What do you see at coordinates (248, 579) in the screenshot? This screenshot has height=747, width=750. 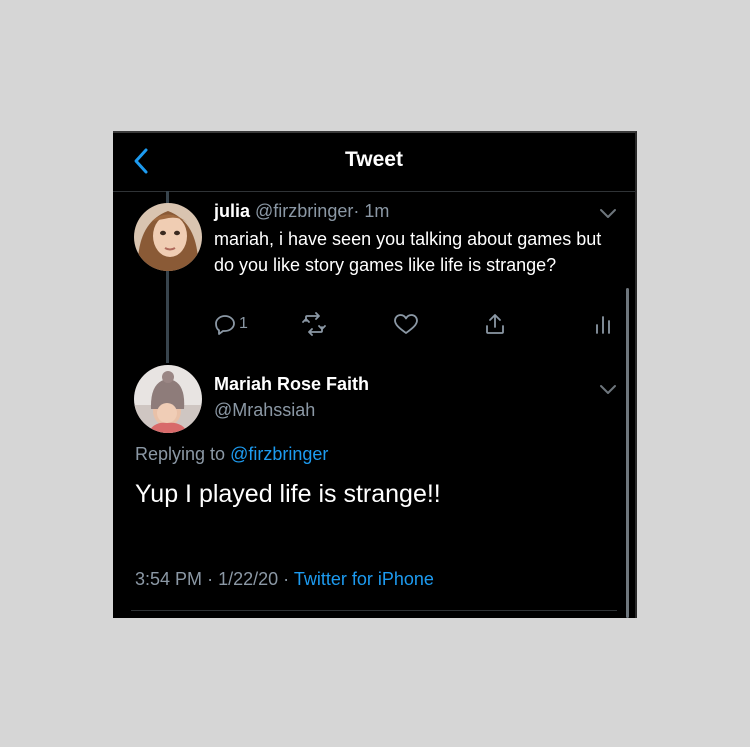 I see `tweet-date: 1/22/20` at bounding box center [248, 579].